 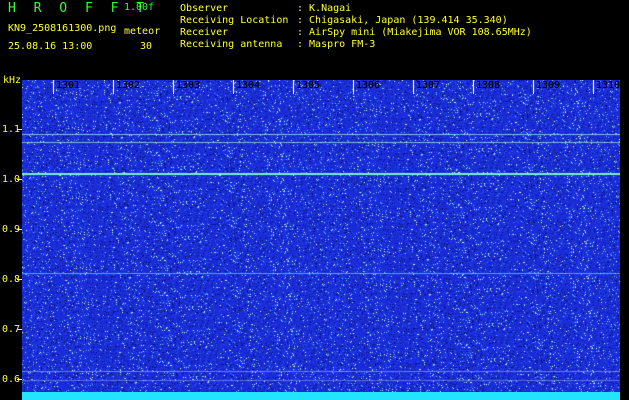 I want to click on version-label: 1.00f, so click(x=139, y=7).